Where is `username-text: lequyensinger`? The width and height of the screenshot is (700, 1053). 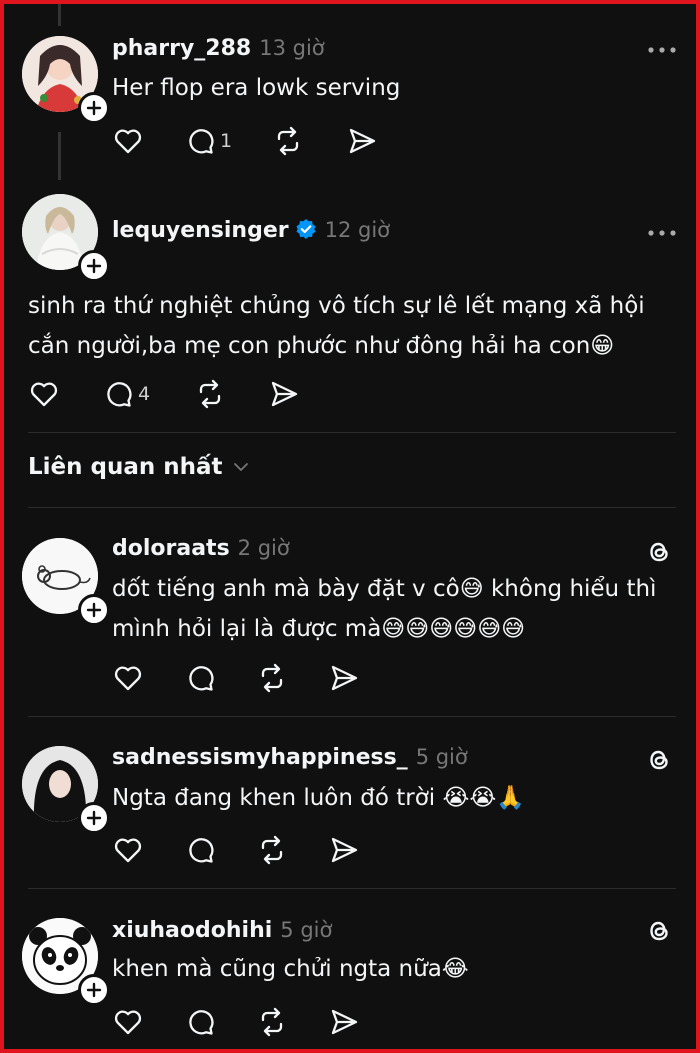 username-text: lequyensinger is located at coordinates (200, 230).